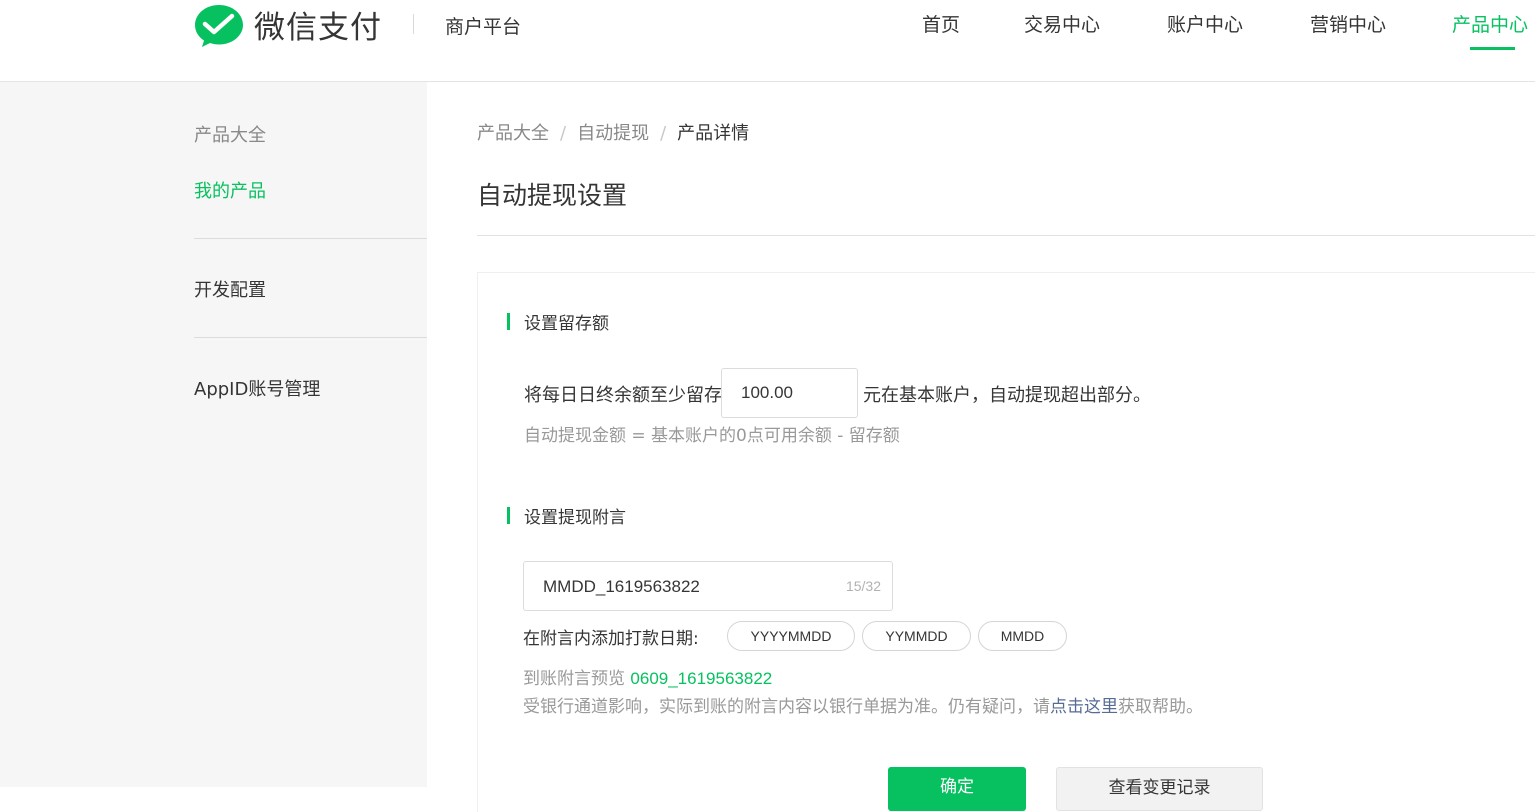  What do you see at coordinates (957, 789) in the screenshot?
I see `confirm-button: 确定` at bounding box center [957, 789].